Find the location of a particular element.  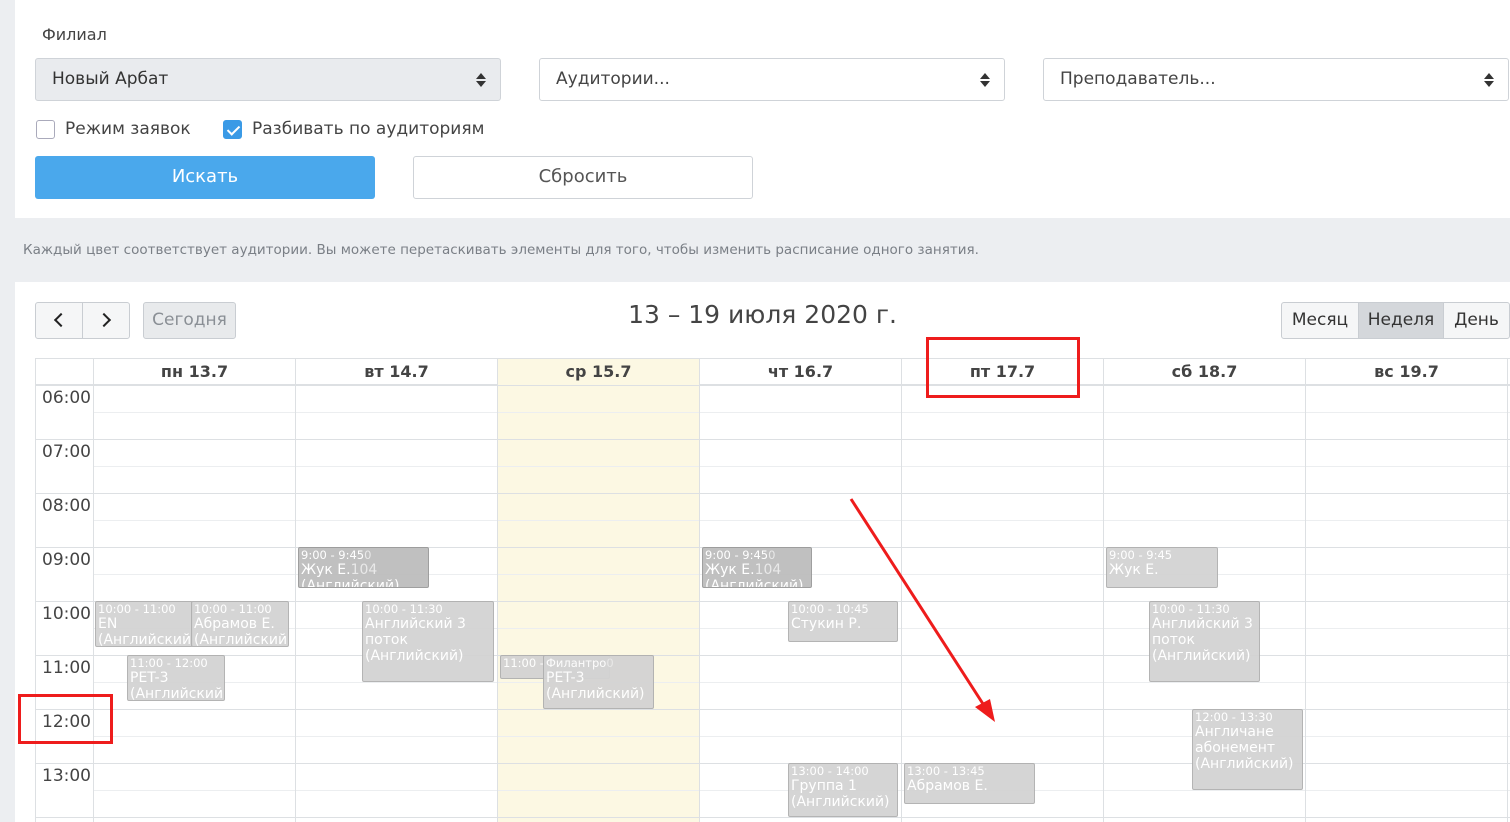

time-label: 07:00 is located at coordinates (66, 452).